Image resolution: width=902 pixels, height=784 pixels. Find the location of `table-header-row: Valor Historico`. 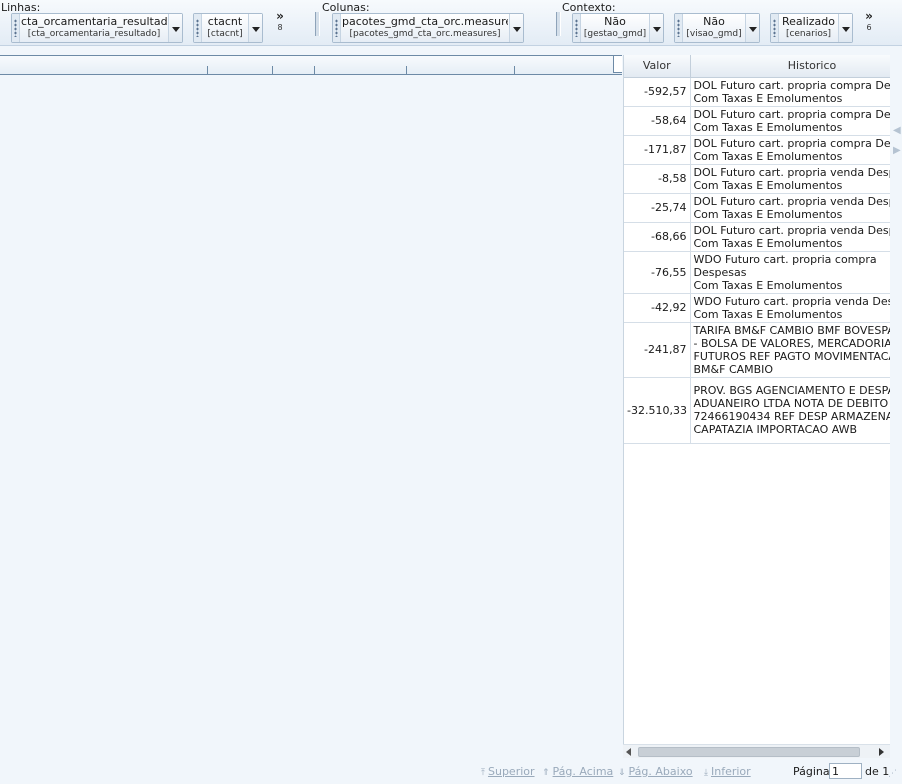

table-header-row: Valor Historico is located at coordinates (757, 66).